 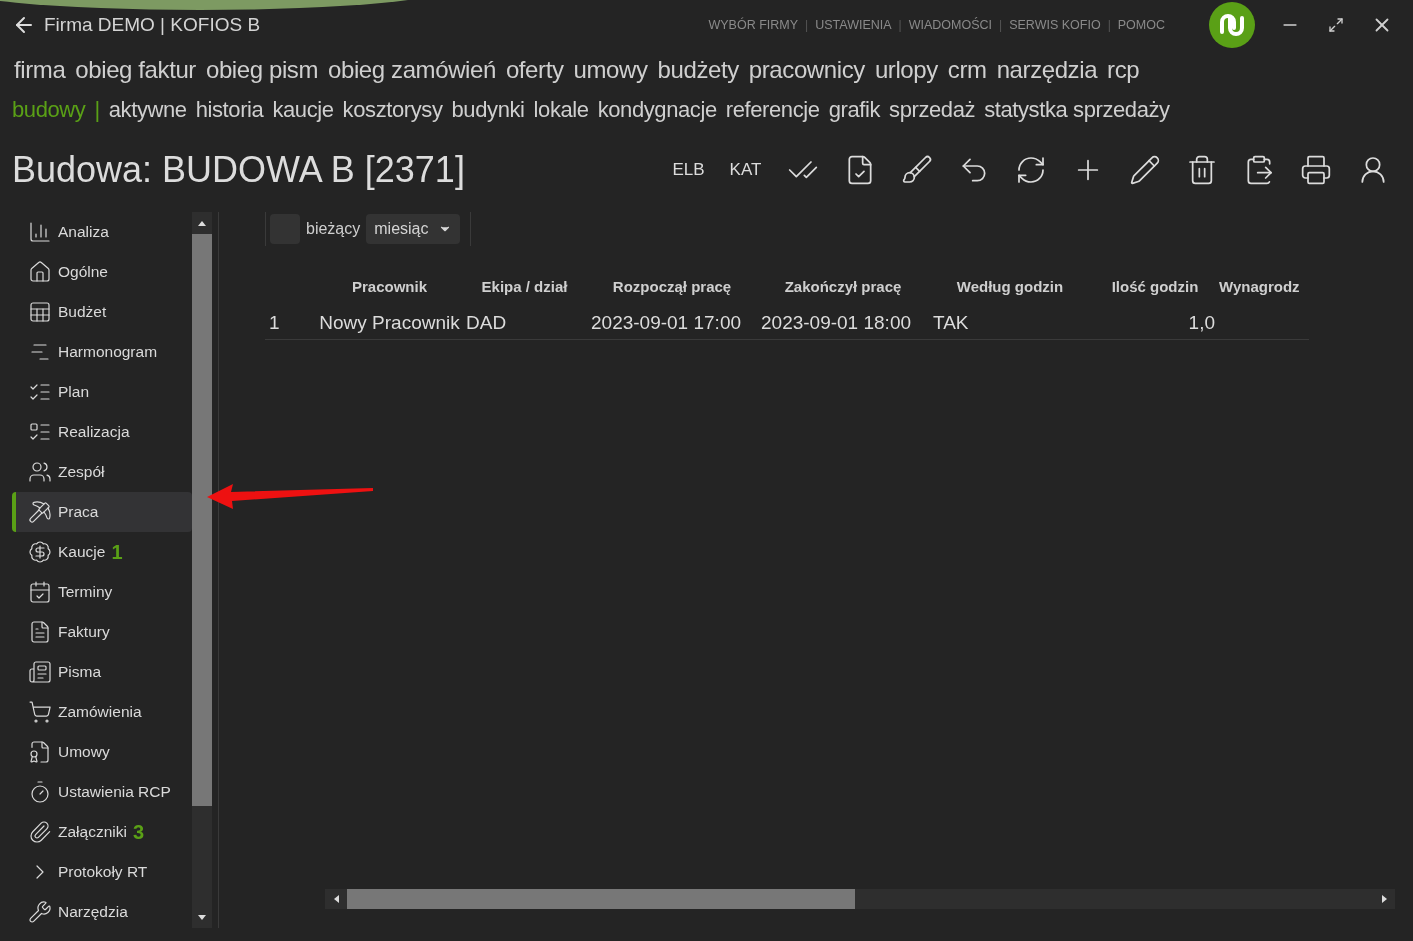 What do you see at coordinates (1264, 286) in the screenshot?
I see `column-header: Wynagrodz` at bounding box center [1264, 286].